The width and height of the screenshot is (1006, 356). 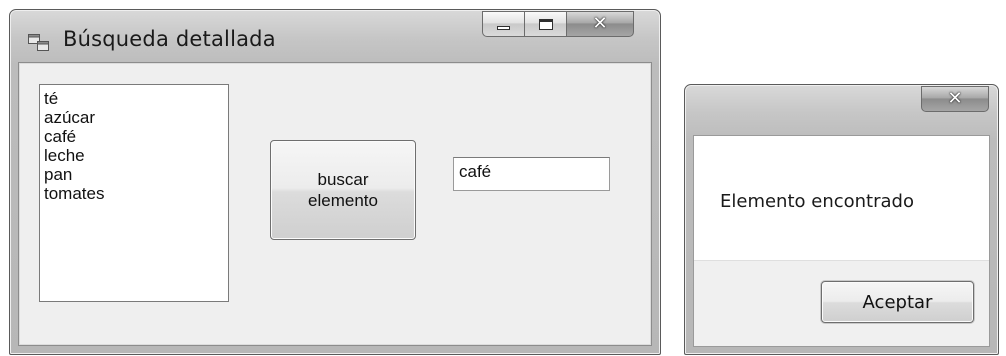 I want to click on search-text-value: café, so click(x=475, y=171).